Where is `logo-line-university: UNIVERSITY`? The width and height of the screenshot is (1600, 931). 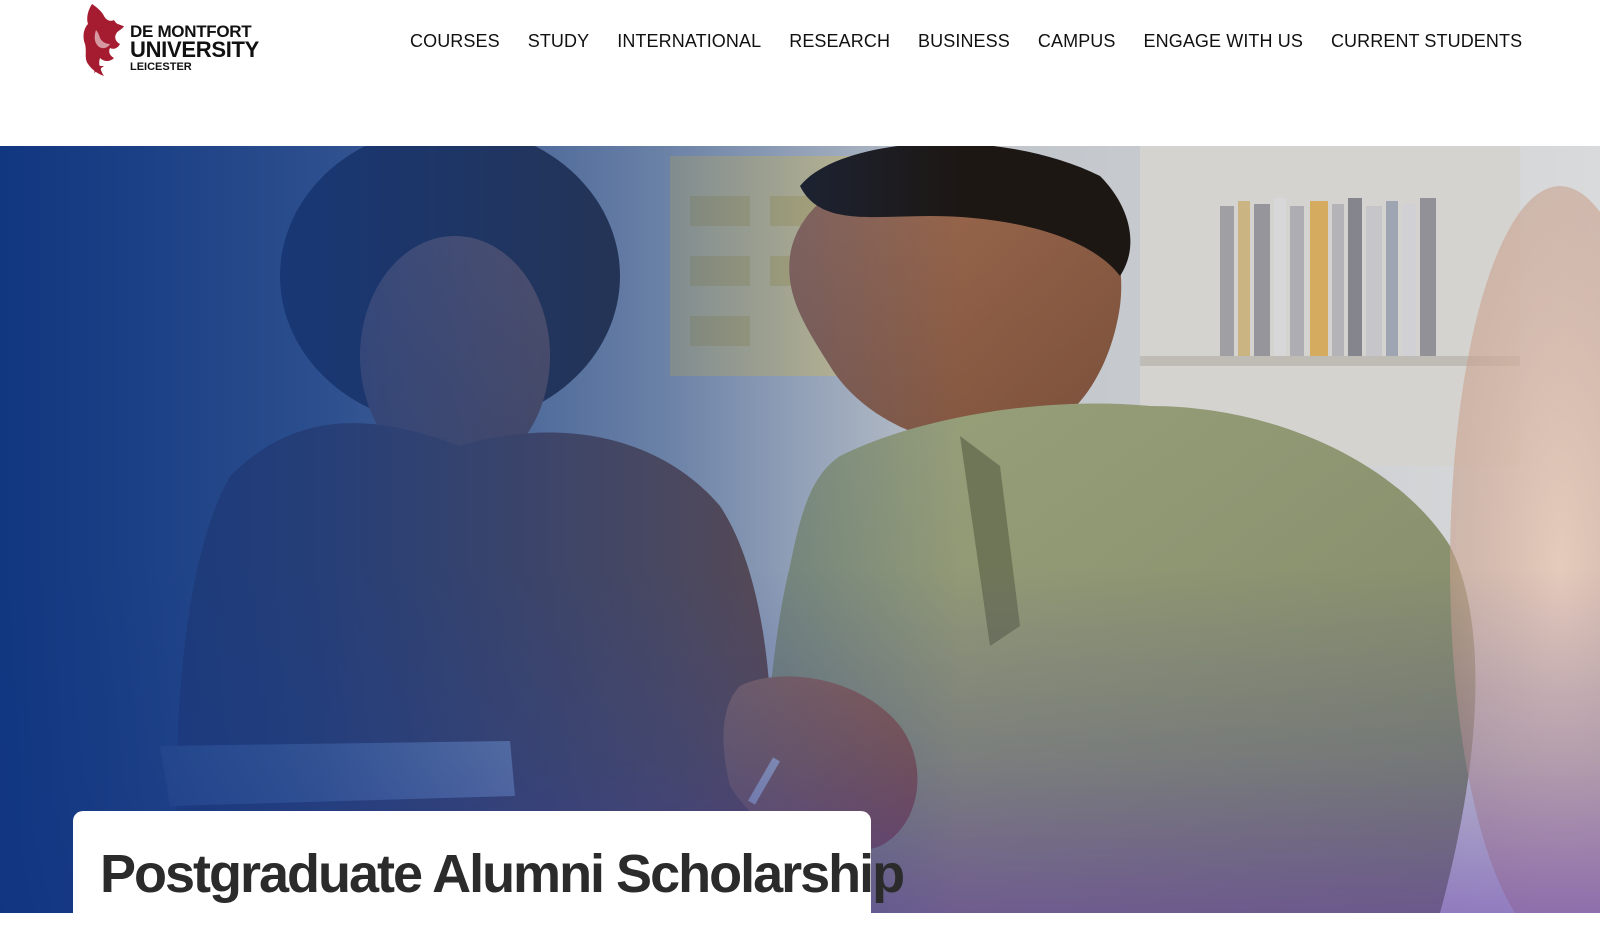
logo-line-university: UNIVERSITY is located at coordinates (195, 49).